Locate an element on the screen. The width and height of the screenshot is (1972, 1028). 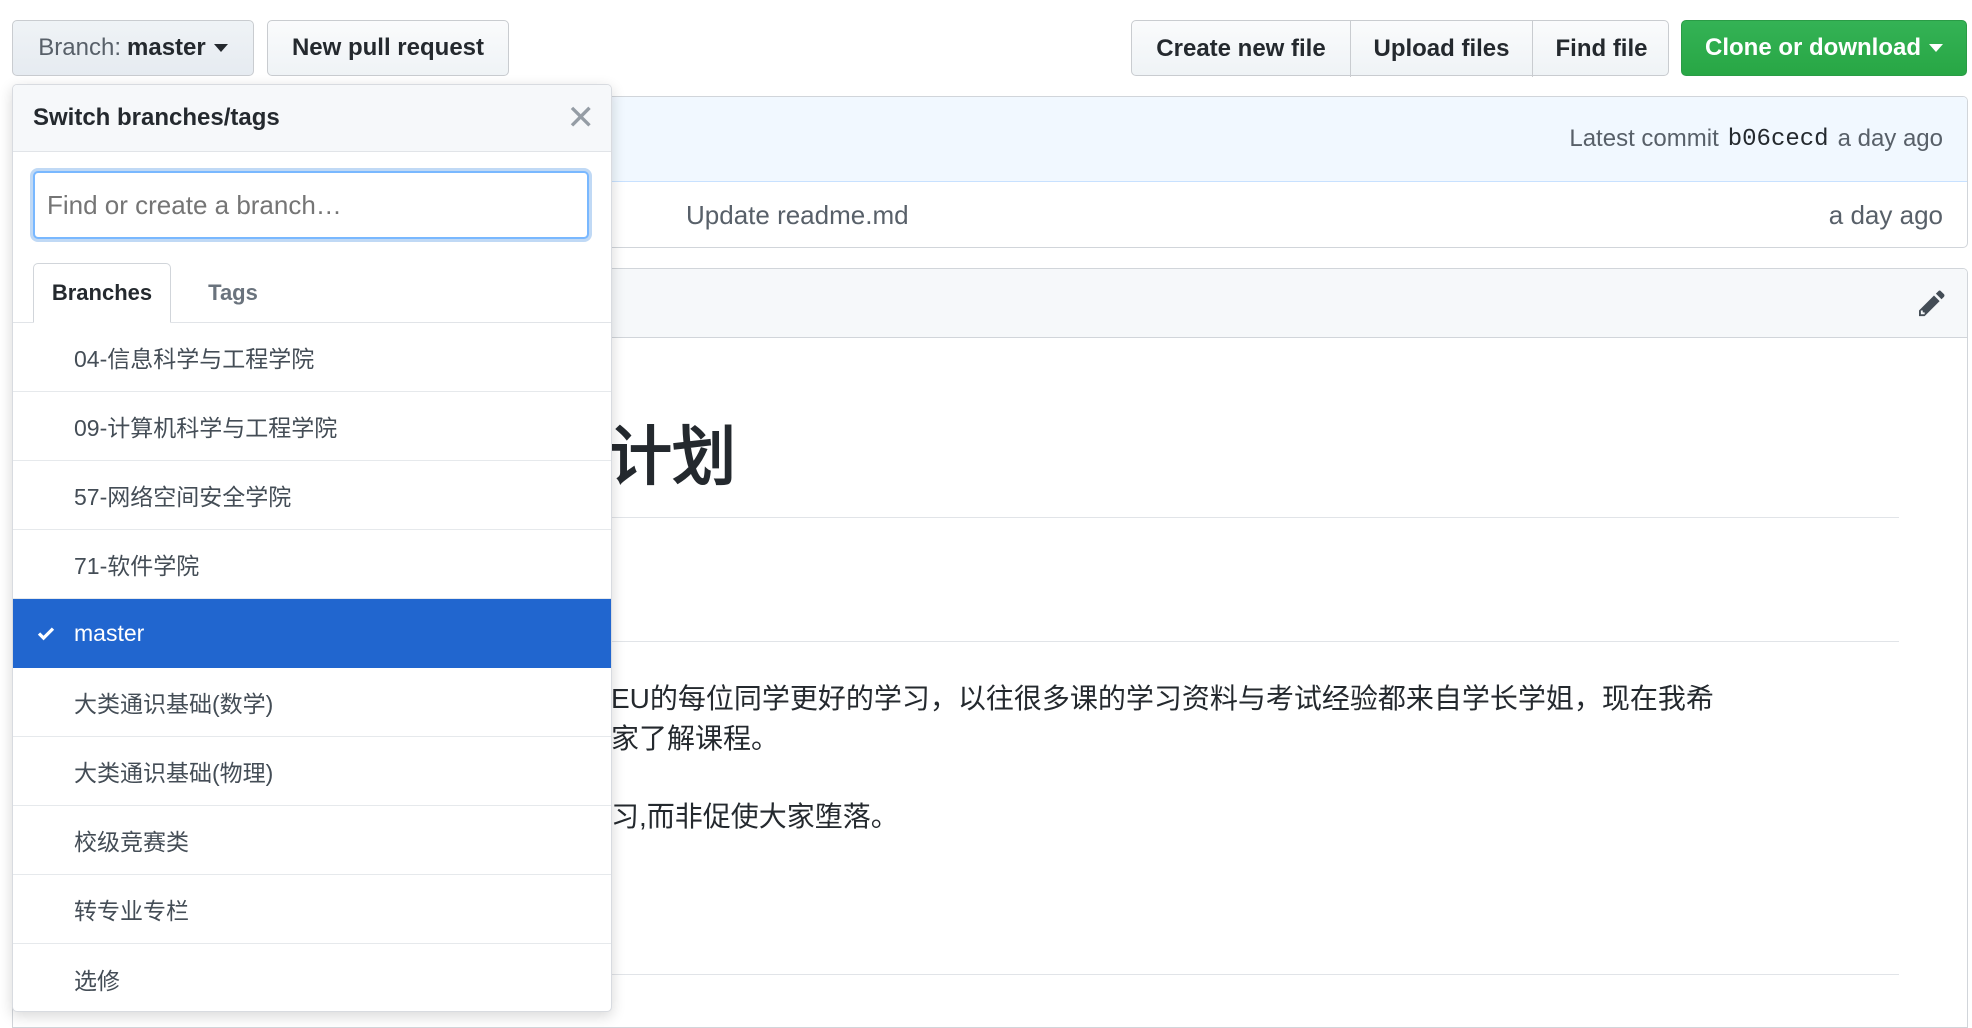
file-row-time: a day ago is located at coordinates (1885, 214).